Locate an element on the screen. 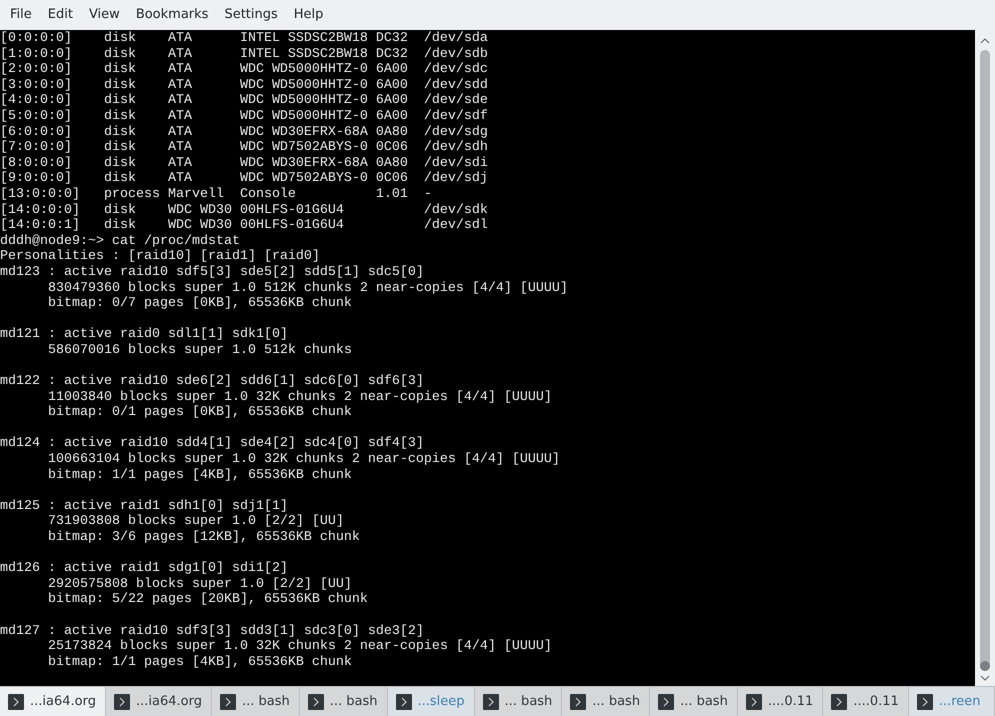 The image size is (995, 716). menu-item: Settings is located at coordinates (251, 15).